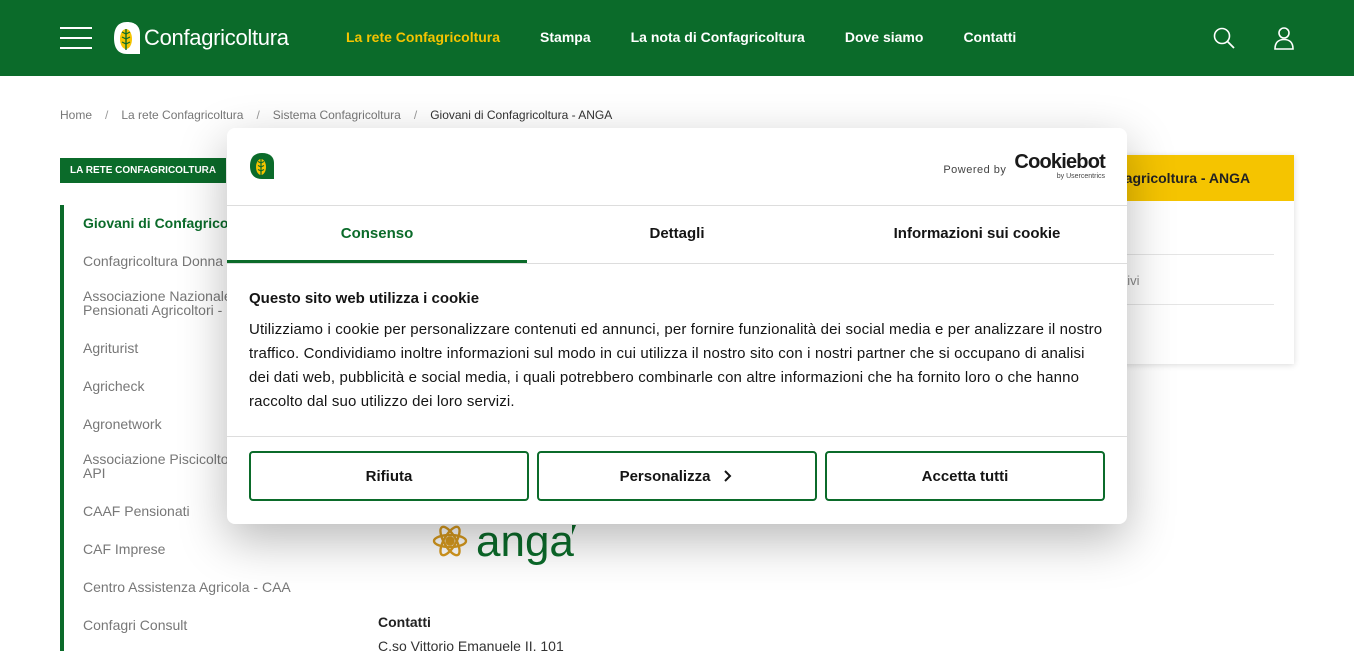  I want to click on sidebar-item-api-line2: API, so click(94, 473).